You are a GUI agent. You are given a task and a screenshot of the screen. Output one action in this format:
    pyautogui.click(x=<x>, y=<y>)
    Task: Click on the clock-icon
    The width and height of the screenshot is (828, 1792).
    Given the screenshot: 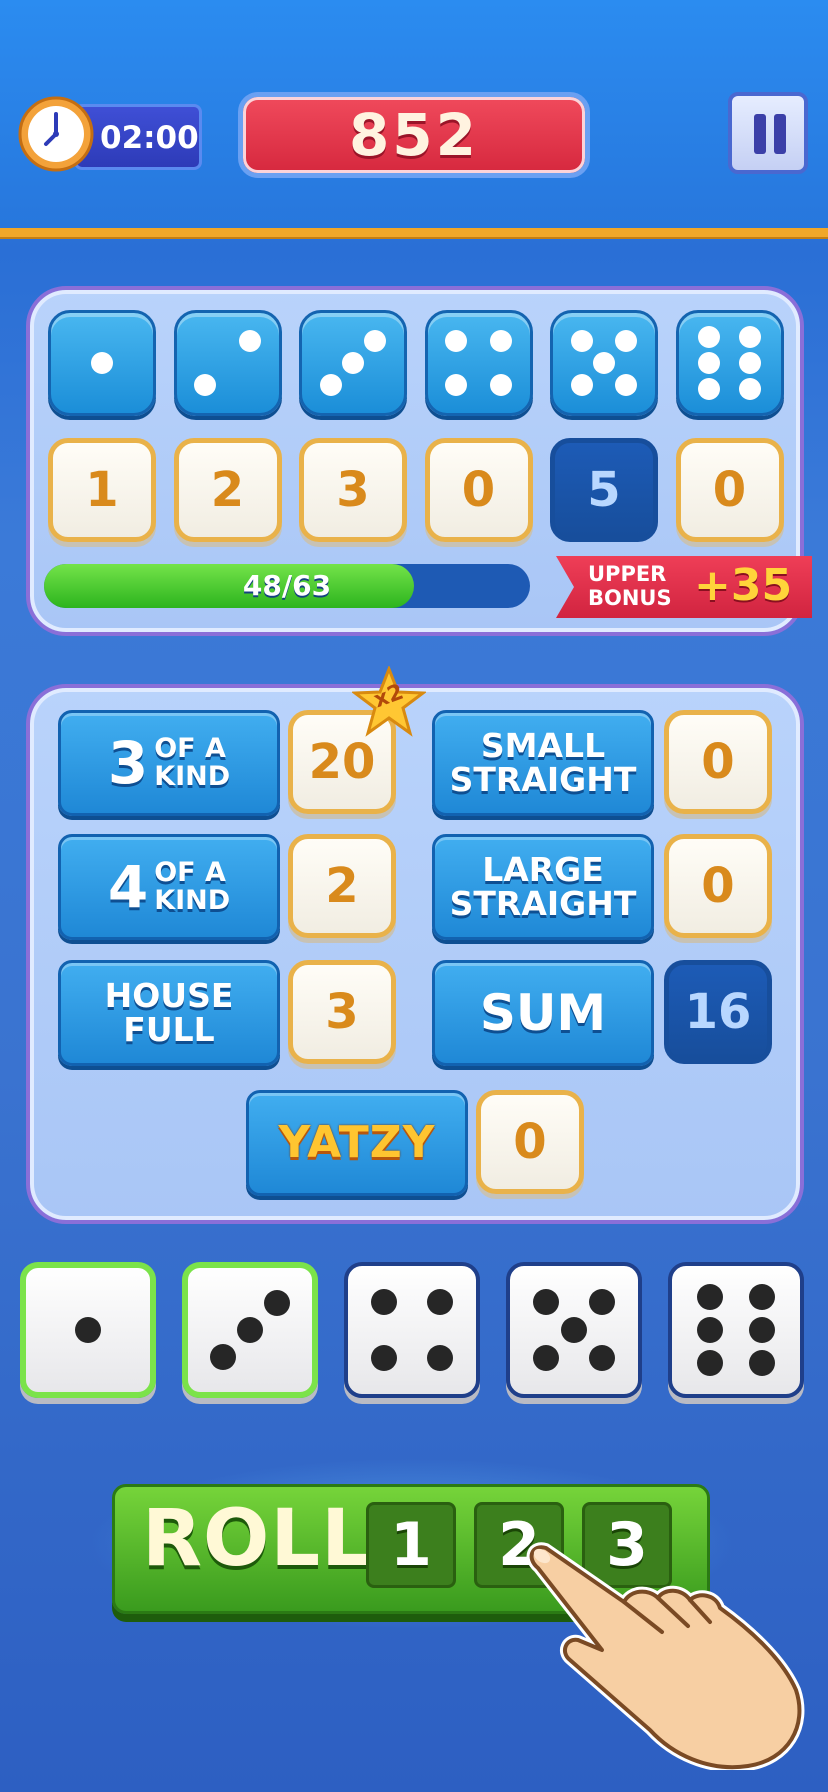 What is the action you would take?
    pyautogui.click(x=56, y=134)
    